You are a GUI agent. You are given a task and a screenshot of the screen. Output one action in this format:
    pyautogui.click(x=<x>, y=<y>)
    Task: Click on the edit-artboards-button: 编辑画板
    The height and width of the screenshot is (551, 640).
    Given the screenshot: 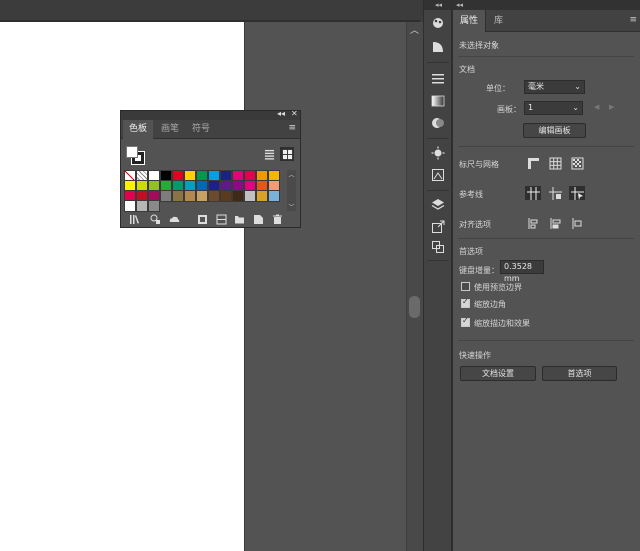 What is the action you would take?
    pyautogui.click(x=554, y=130)
    